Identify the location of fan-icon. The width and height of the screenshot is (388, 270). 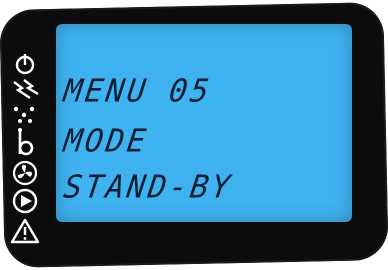
(25, 173).